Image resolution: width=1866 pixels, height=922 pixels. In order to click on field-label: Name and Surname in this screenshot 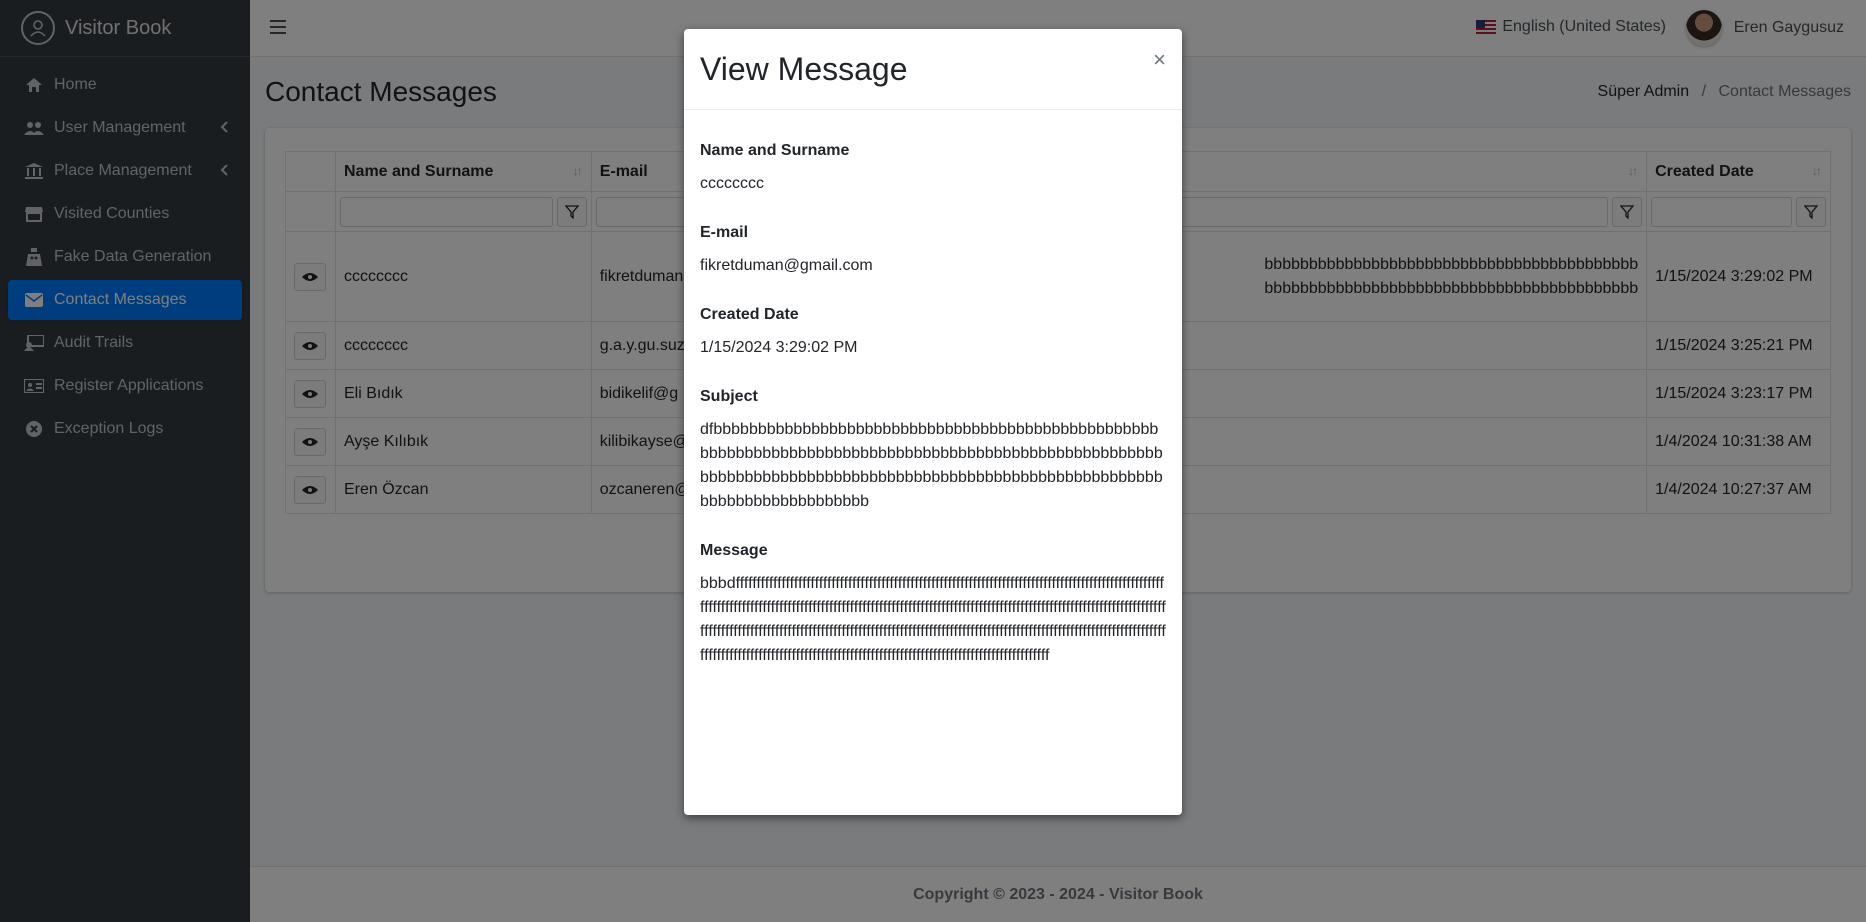, I will do `click(775, 150)`.